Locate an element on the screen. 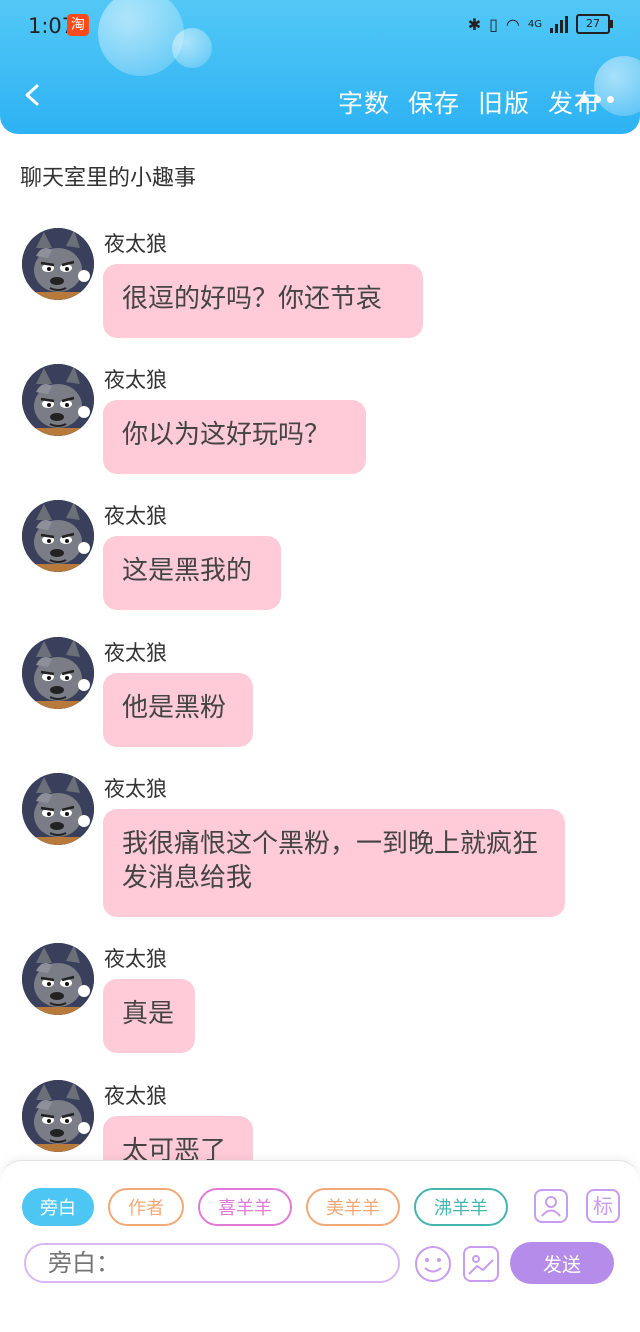 This screenshot has width=640, height=1332. message-bubble: 你以为这好玩吗？ is located at coordinates (234, 437).